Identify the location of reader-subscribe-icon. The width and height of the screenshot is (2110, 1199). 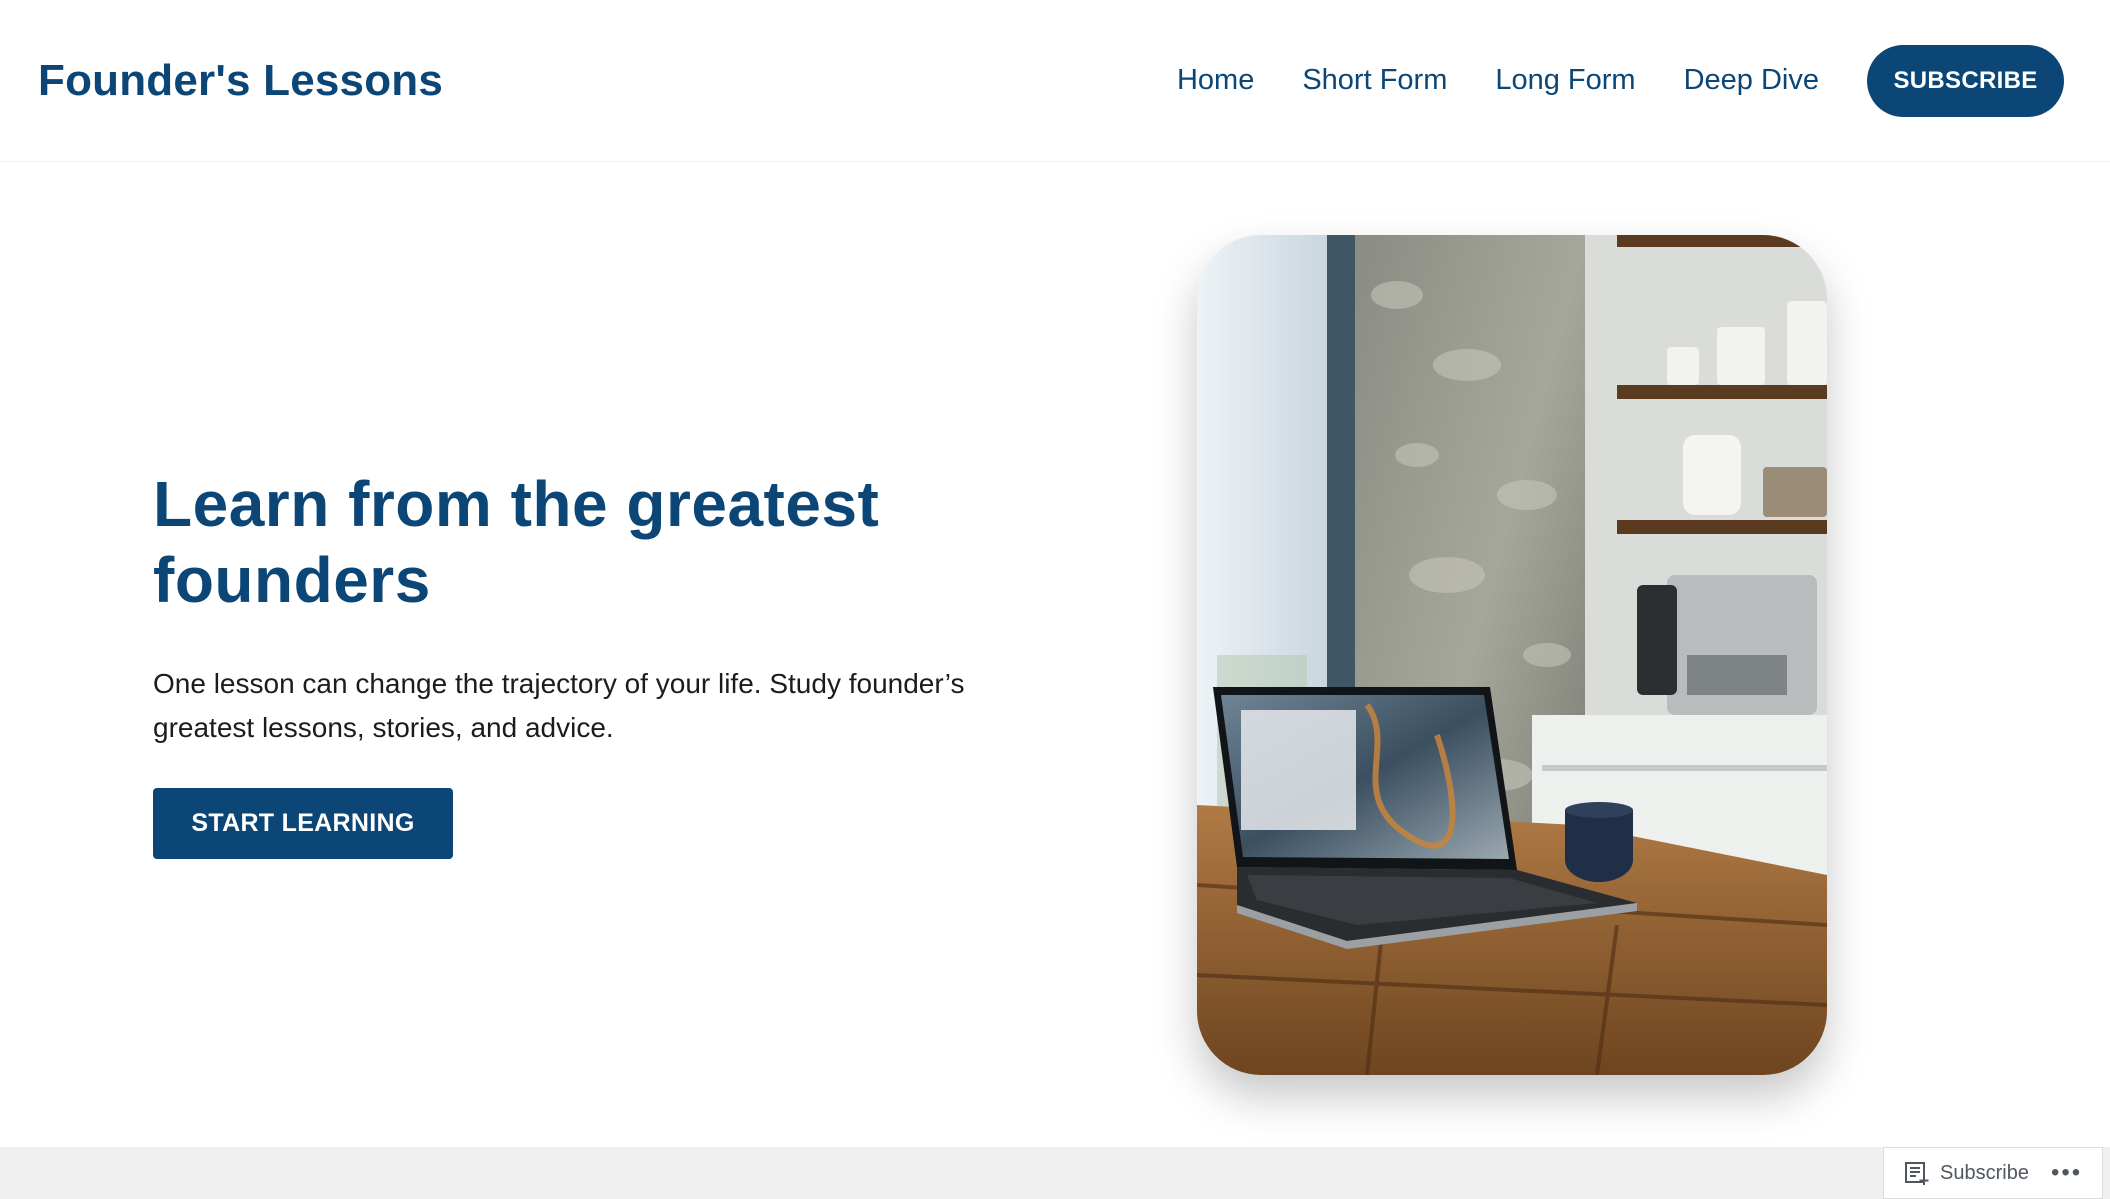
(1917, 1173).